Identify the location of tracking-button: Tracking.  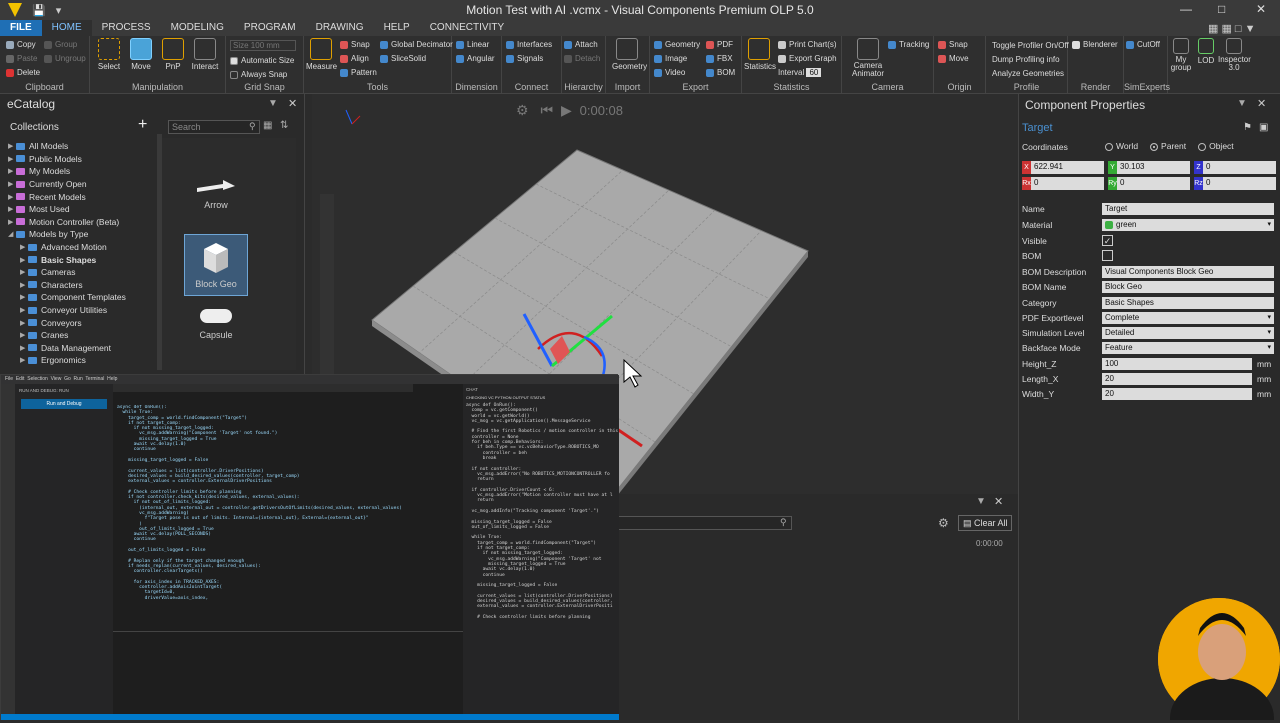
(908, 44).